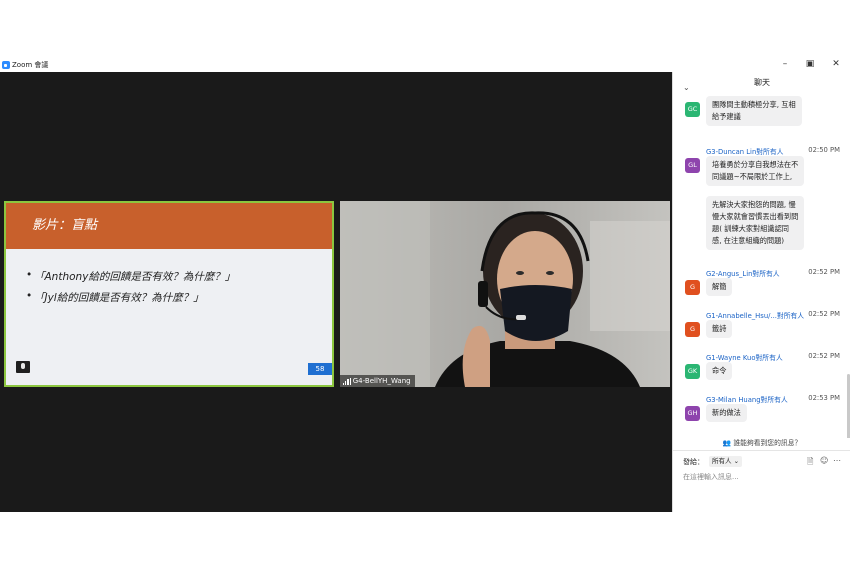 The width and height of the screenshot is (850, 570). What do you see at coordinates (755, 171) in the screenshot?
I see `message-bubble: 培養勇於分享自我想法在不 同議題~不局限於工作上,` at bounding box center [755, 171].